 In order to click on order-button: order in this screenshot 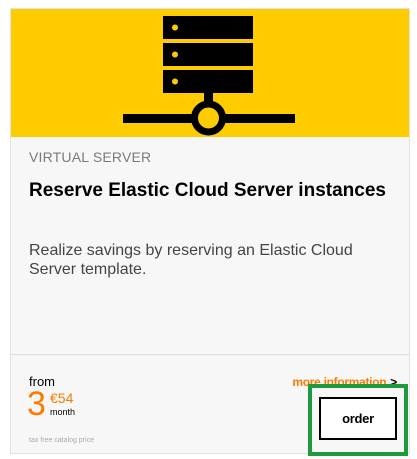, I will do `click(358, 418)`.